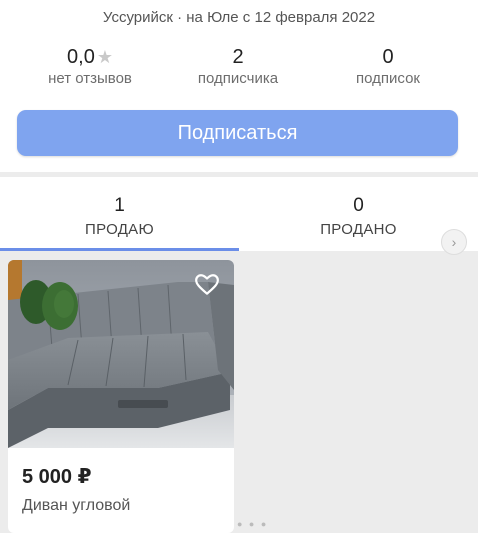  What do you see at coordinates (238, 78) in the screenshot?
I see `followers-label: подписчика` at bounding box center [238, 78].